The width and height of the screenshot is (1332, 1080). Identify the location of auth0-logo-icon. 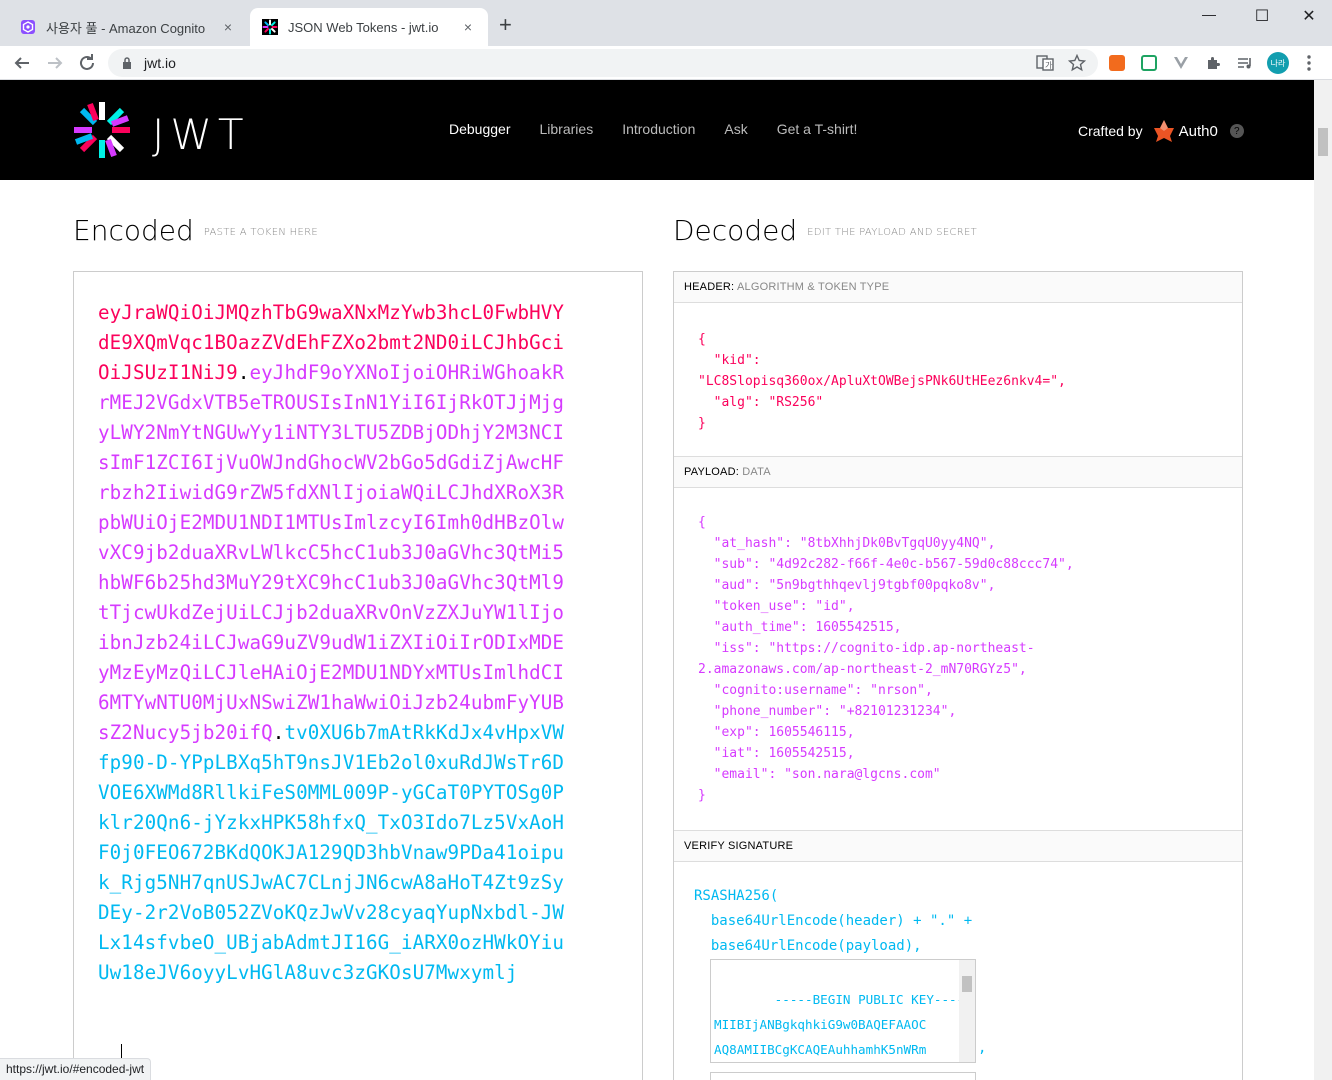
(1163, 131).